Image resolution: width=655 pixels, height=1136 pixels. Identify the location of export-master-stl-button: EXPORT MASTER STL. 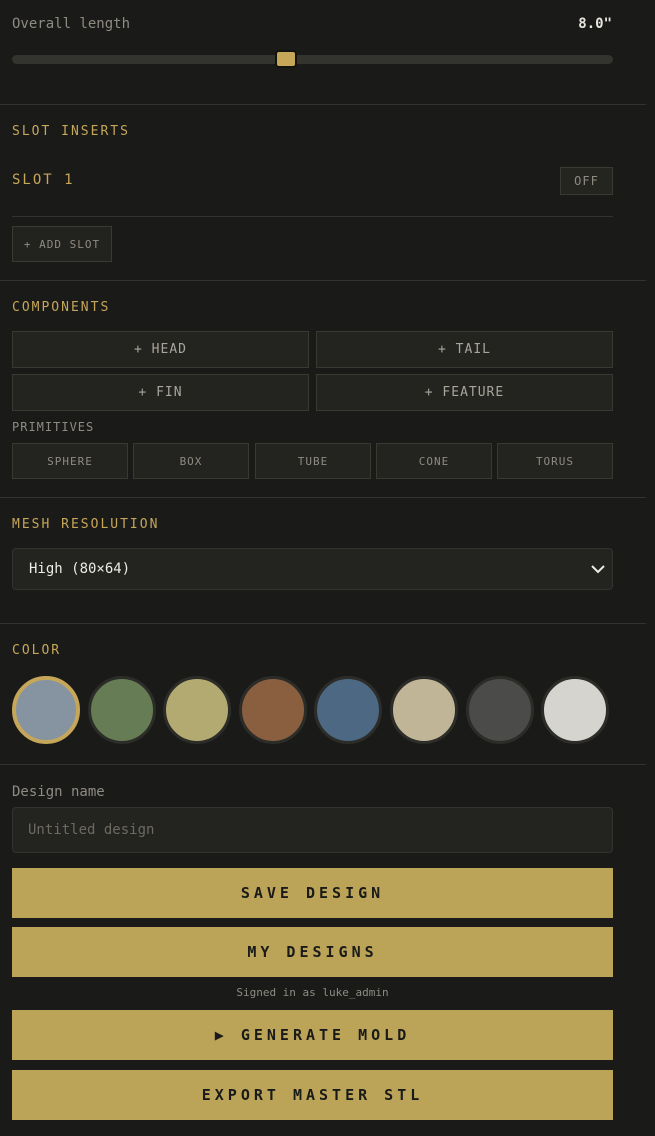
(312, 1095).